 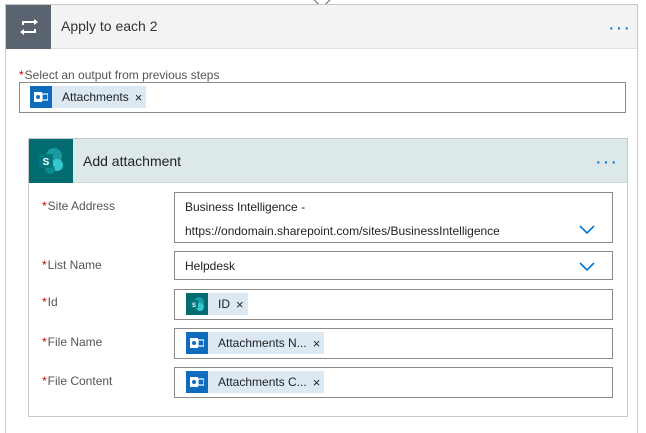 I want to click on id-token-label: ID, so click(x=224, y=304).